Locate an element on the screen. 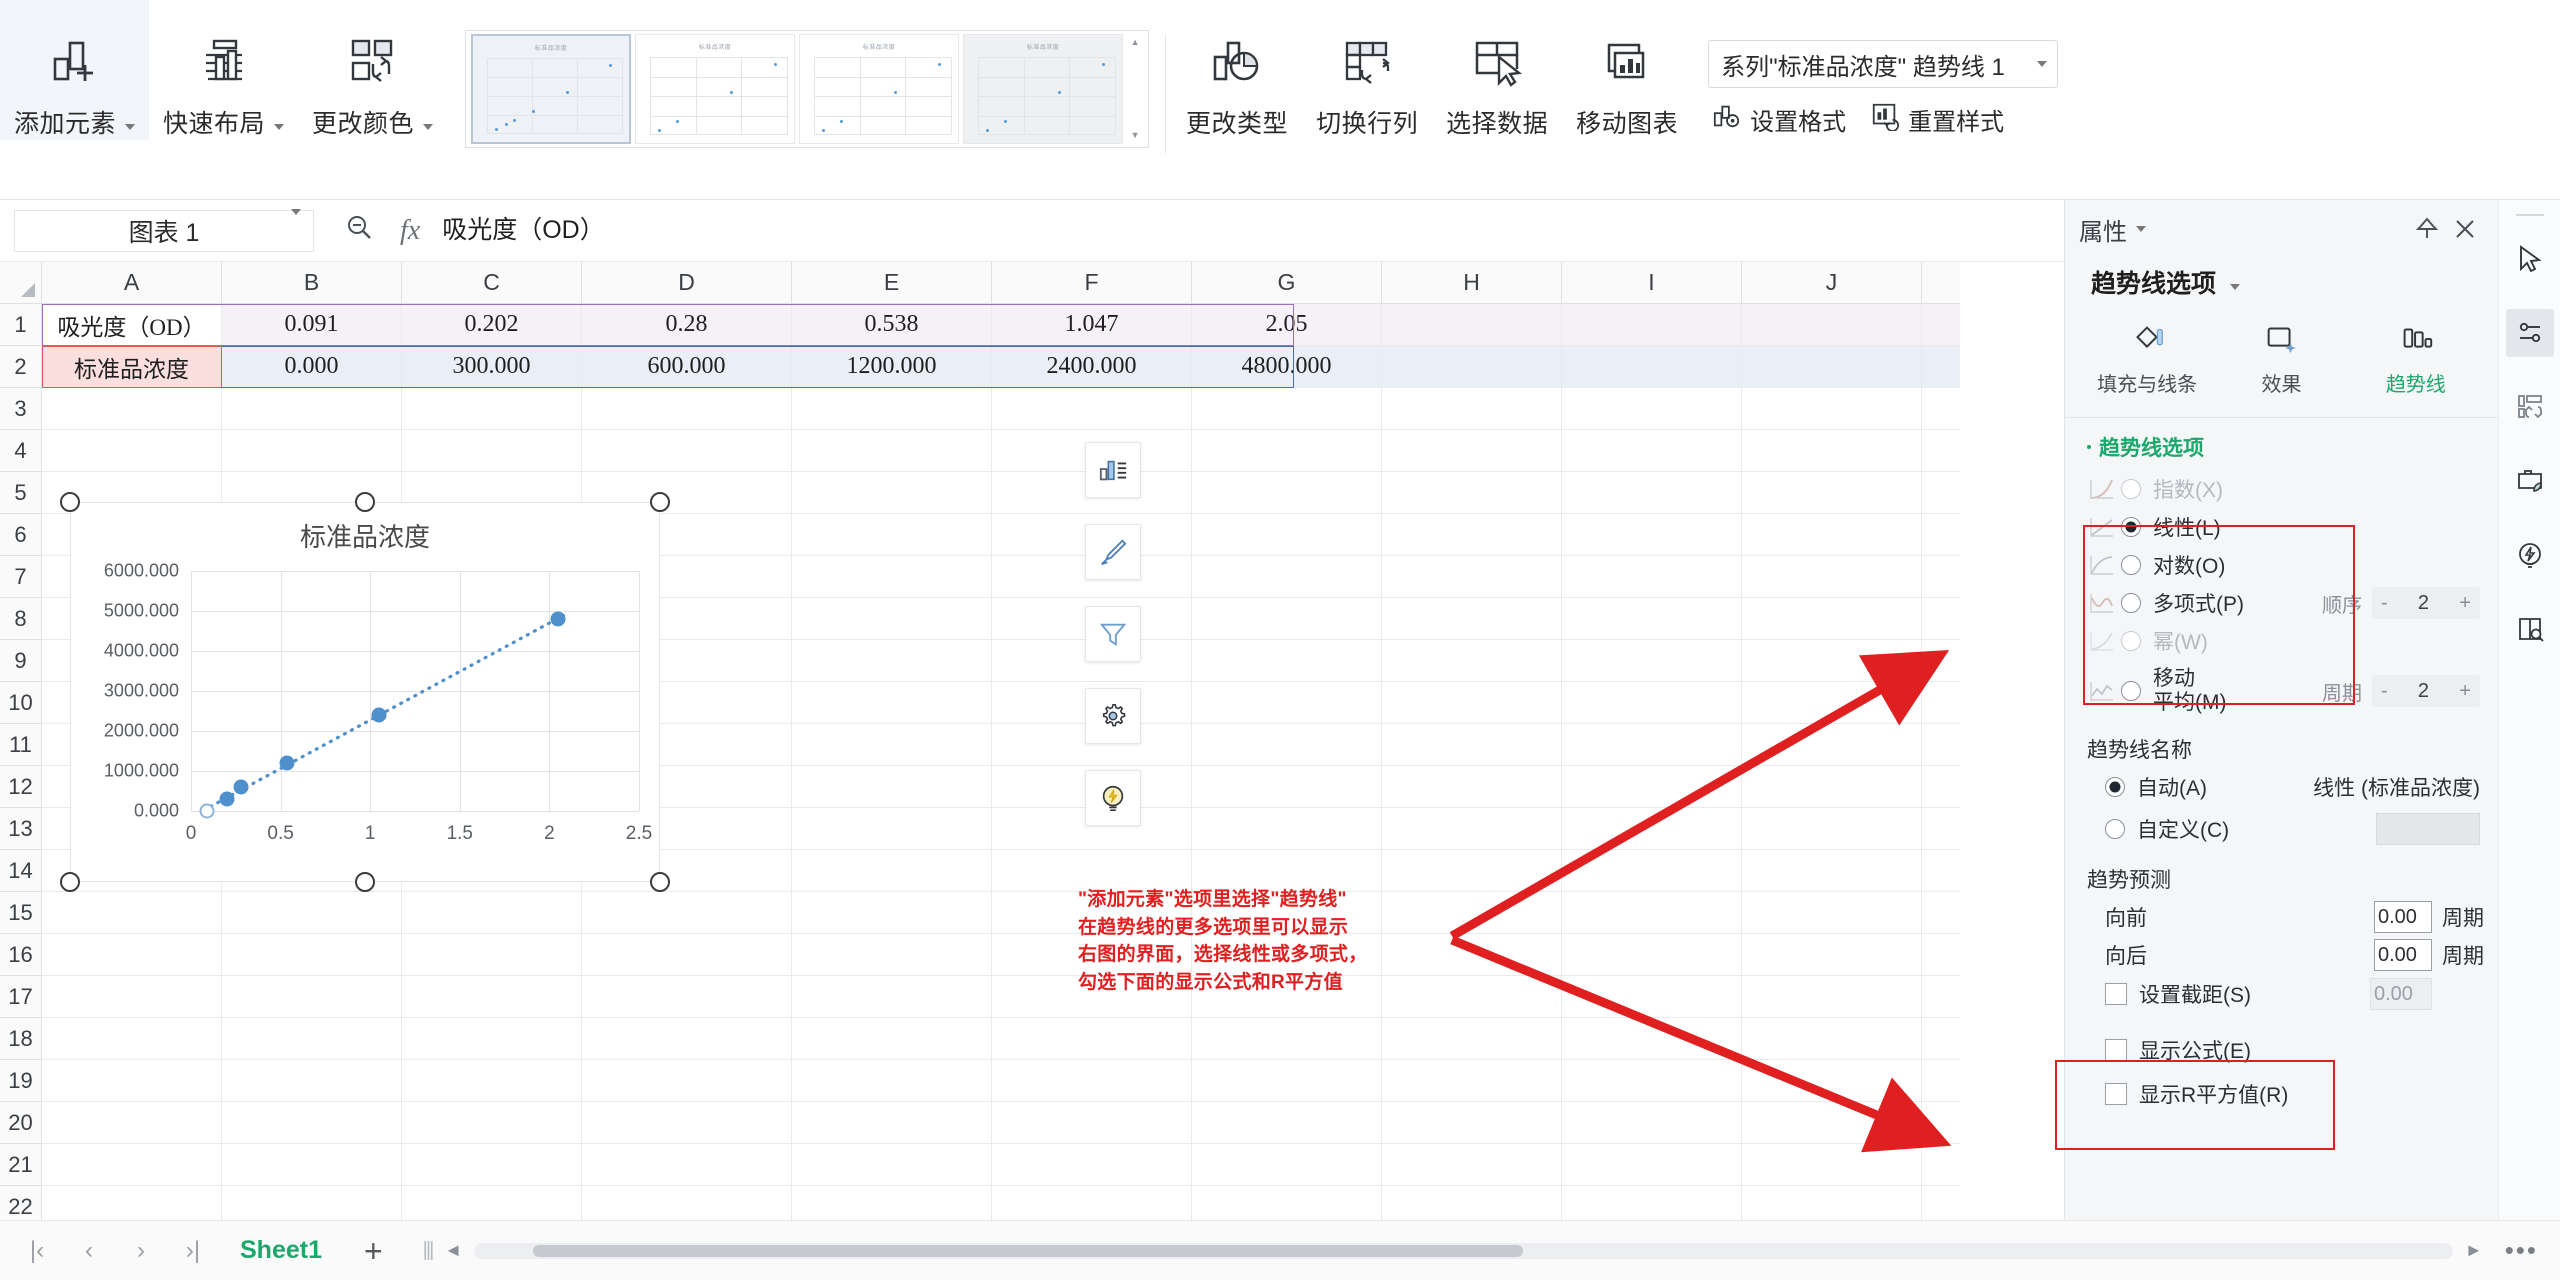  chart-style-gallery: 标准品浓度 标准品浓度 标准品浓度 标准品浓度 ▲ ▼ is located at coordinates (807, 89).